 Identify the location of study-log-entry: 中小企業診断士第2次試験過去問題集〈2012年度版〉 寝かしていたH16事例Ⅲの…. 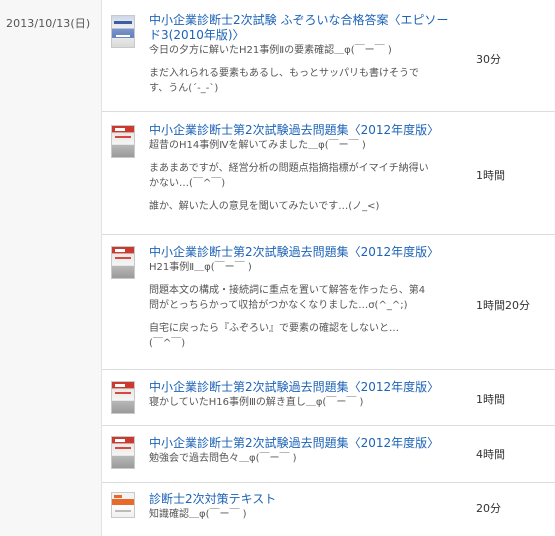
(328, 398).